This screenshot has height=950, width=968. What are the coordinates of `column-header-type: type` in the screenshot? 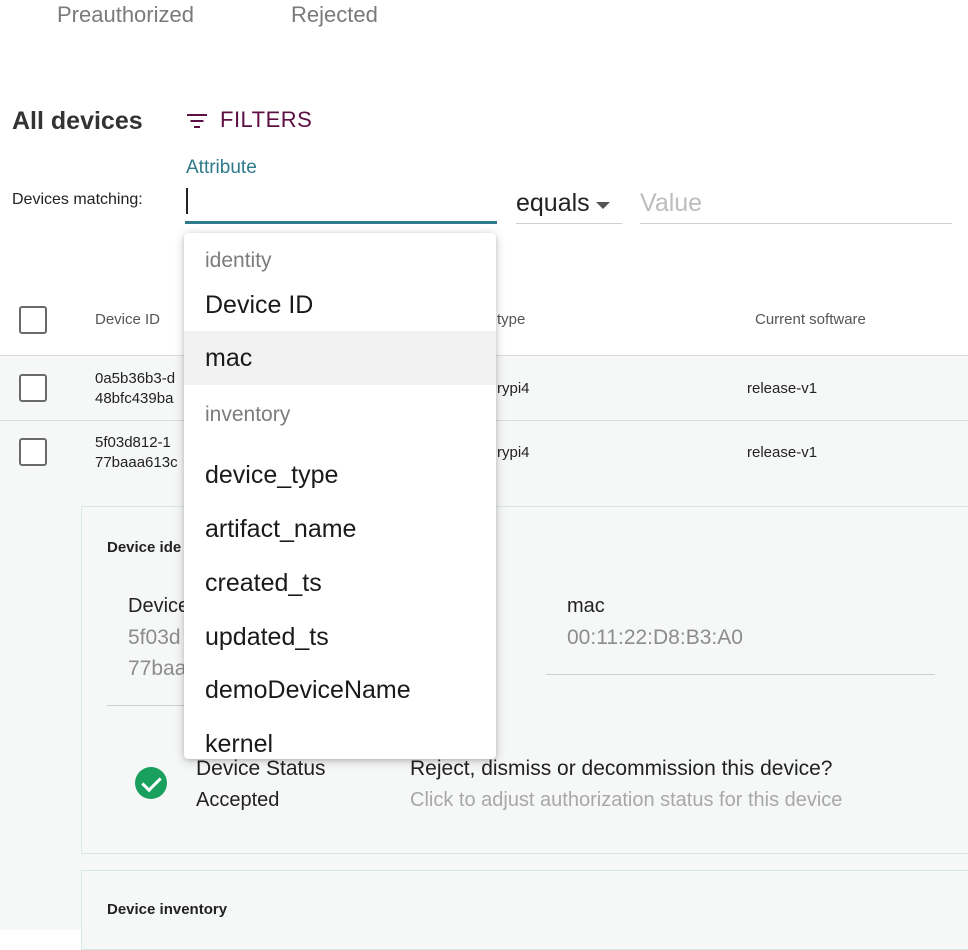 It's located at (511, 319).